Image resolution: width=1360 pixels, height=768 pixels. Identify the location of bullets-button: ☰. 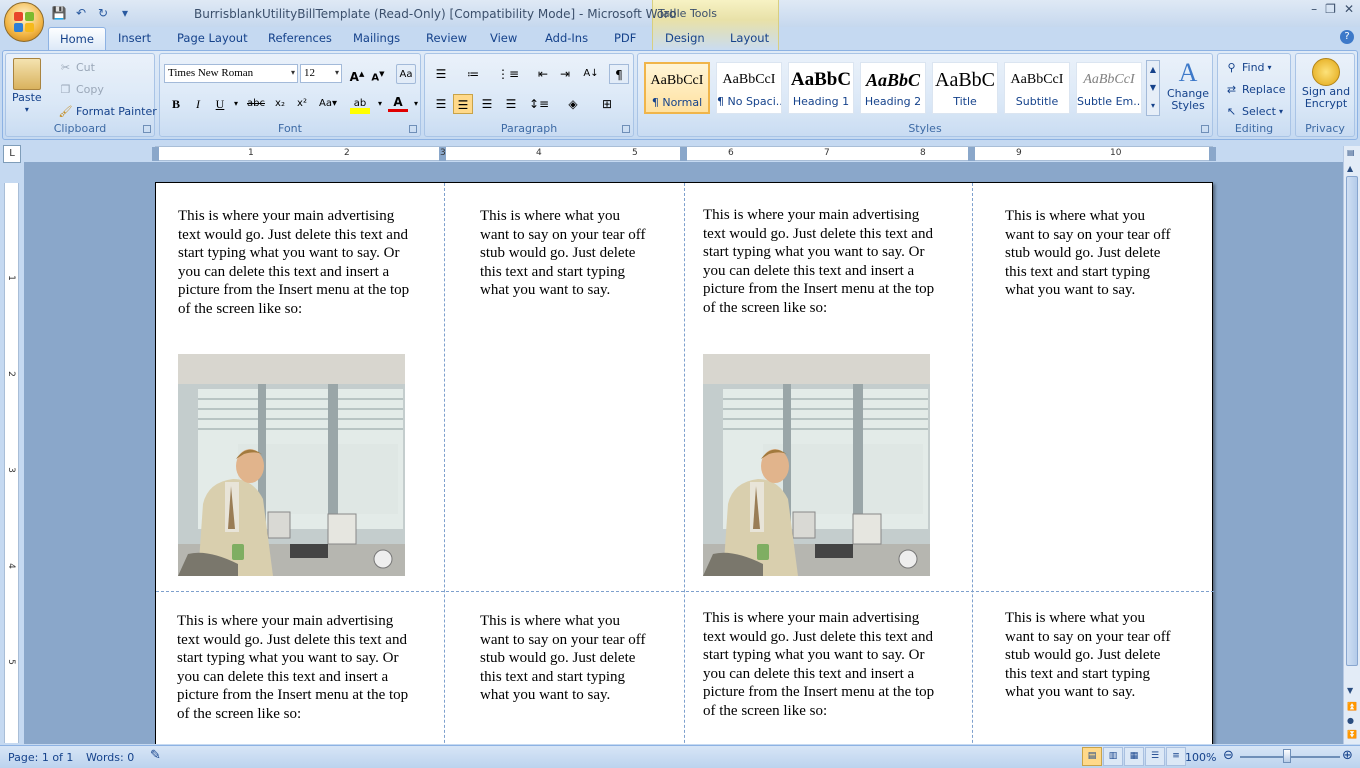
(441, 74).